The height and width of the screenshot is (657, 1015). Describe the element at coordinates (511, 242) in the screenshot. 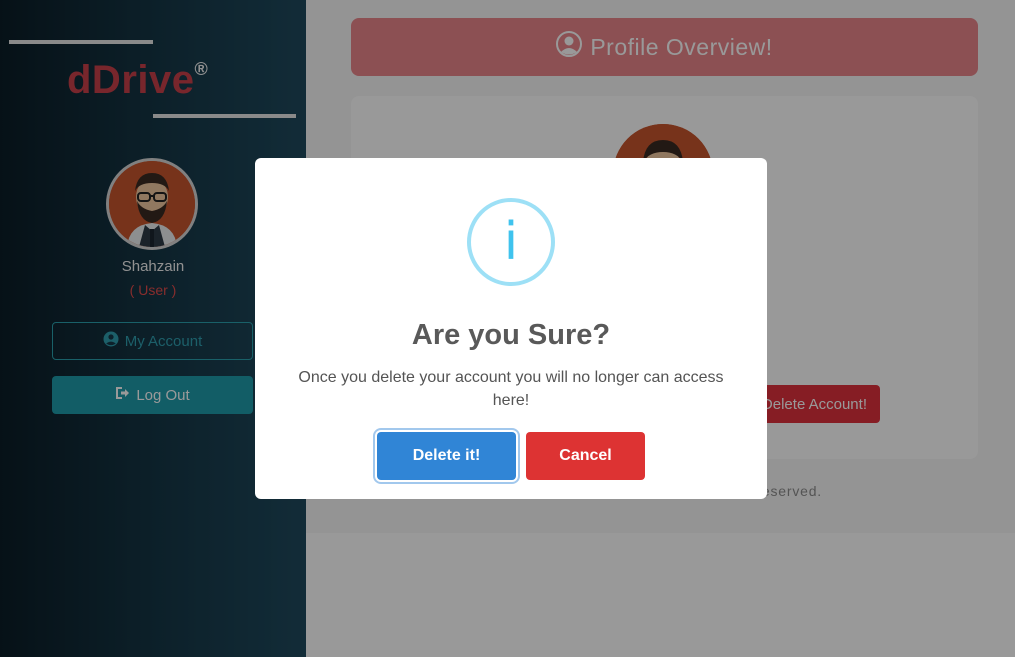

I see `info-icon: i` at that location.